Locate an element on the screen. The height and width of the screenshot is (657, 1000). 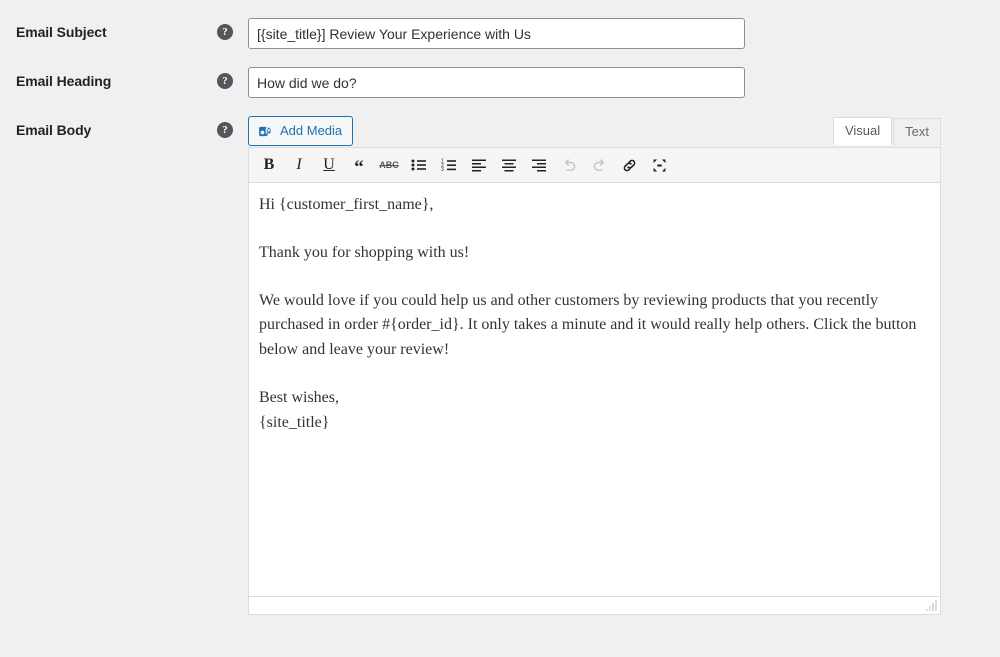
blockquote-button: “ is located at coordinates (359, 165).